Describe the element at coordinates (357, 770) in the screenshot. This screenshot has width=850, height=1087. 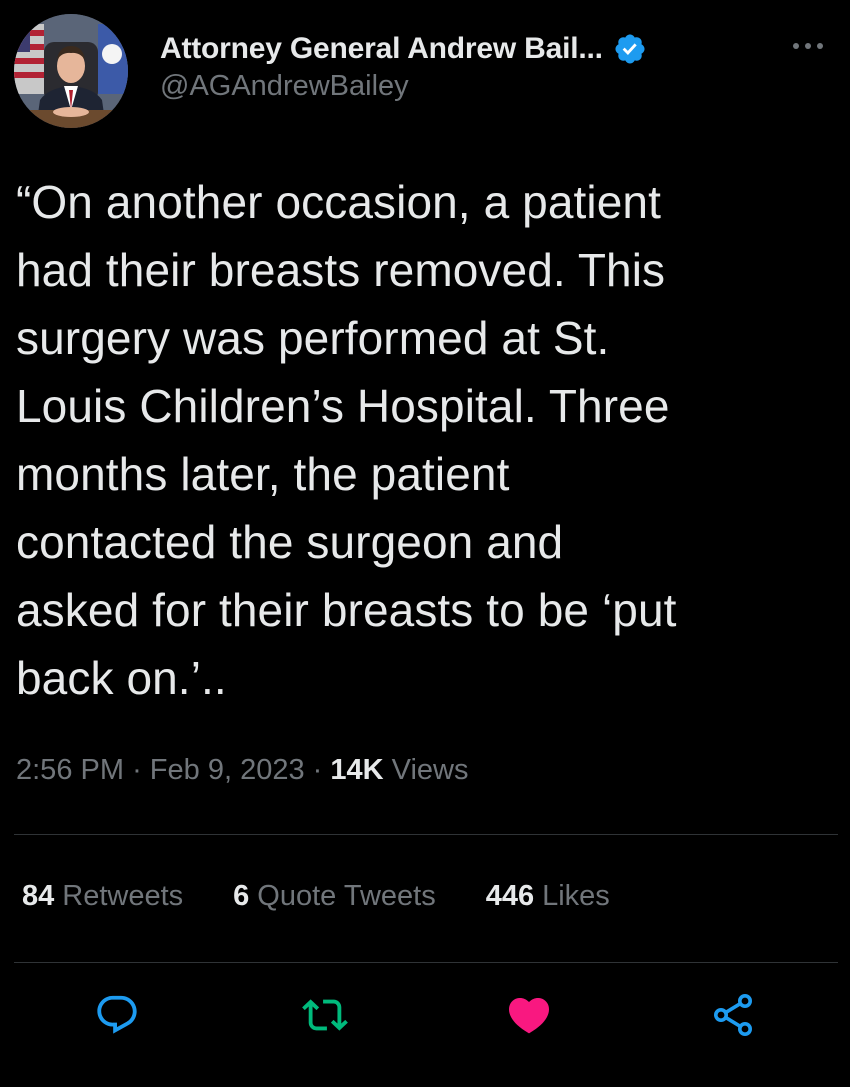
I see `views-count: 14K` at that location.